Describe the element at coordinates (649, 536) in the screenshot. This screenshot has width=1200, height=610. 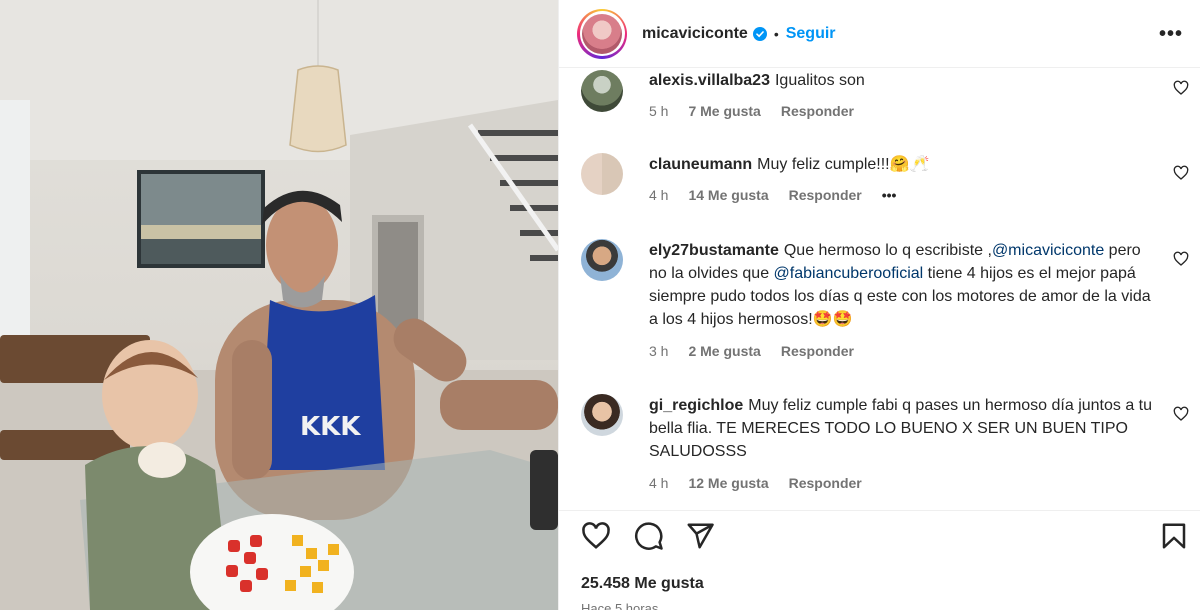
I see `comment-icon` at that location.